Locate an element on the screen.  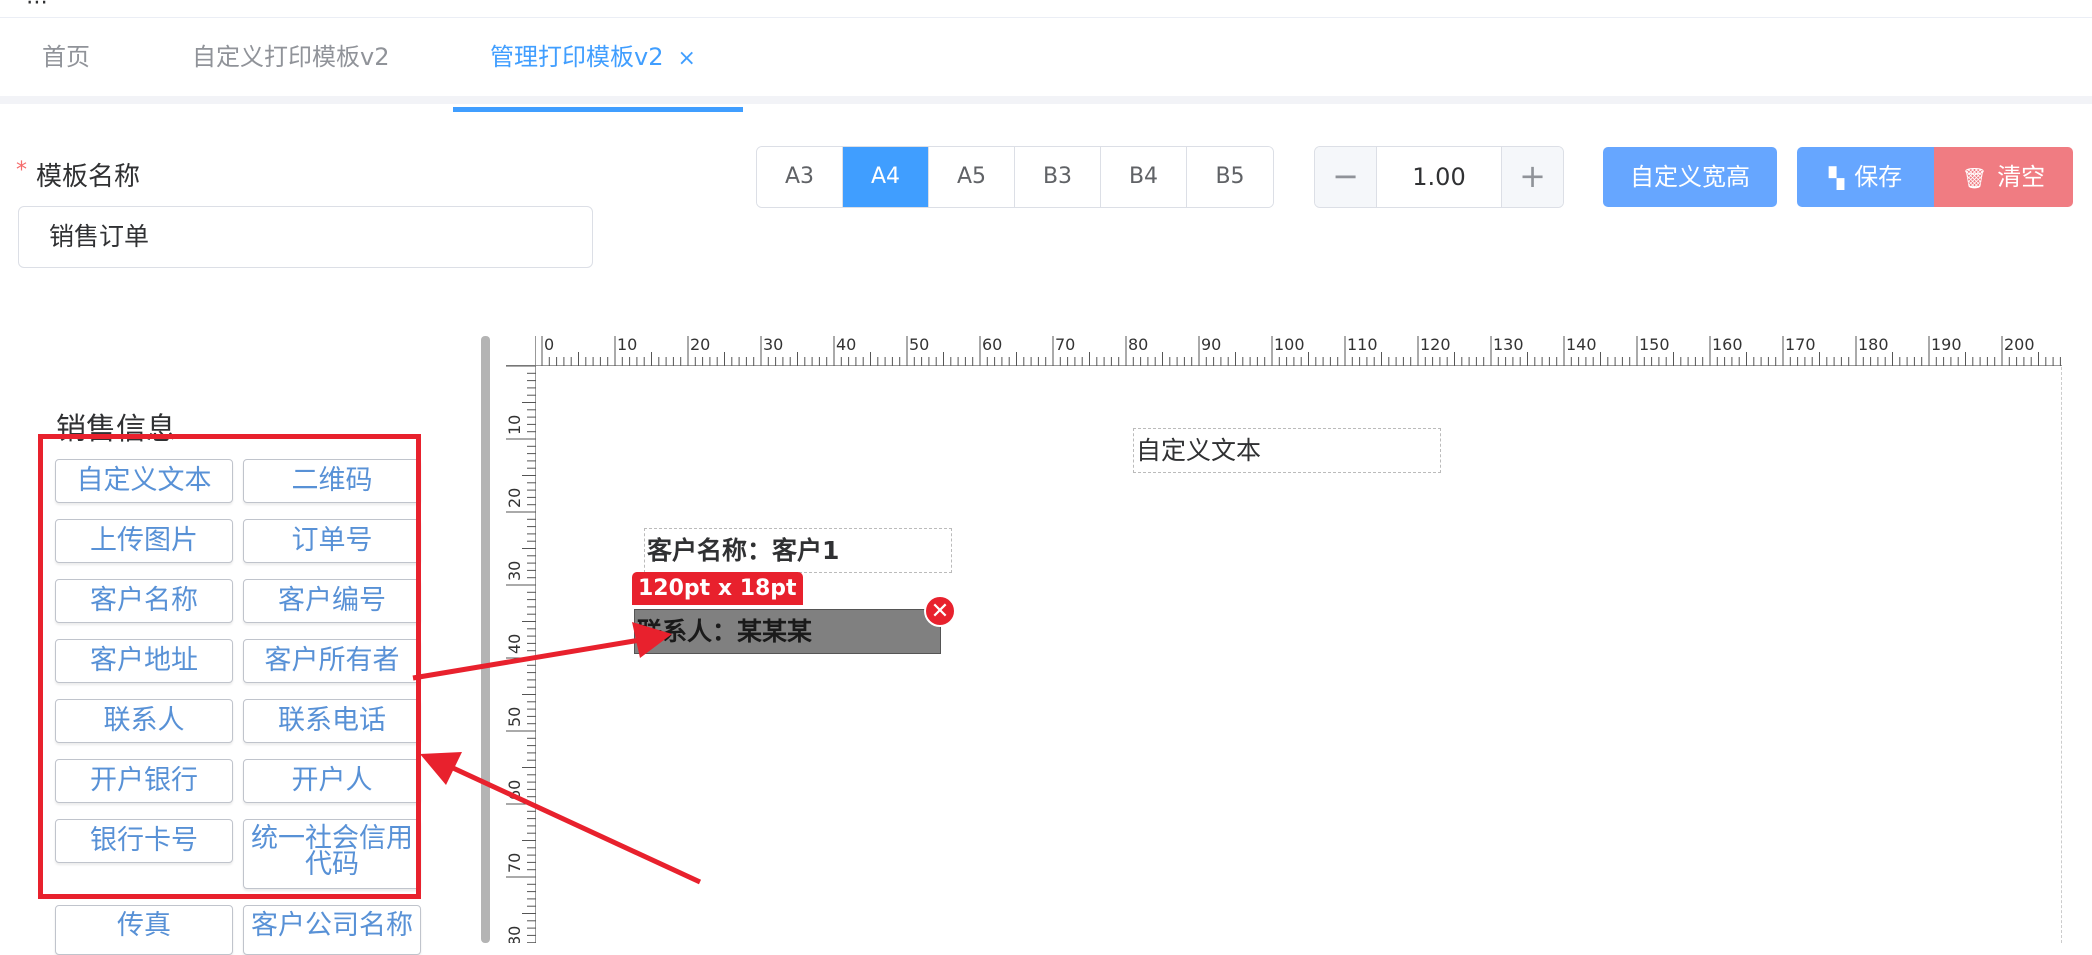
panel-resize-handle is located at coordinates (485, 639).